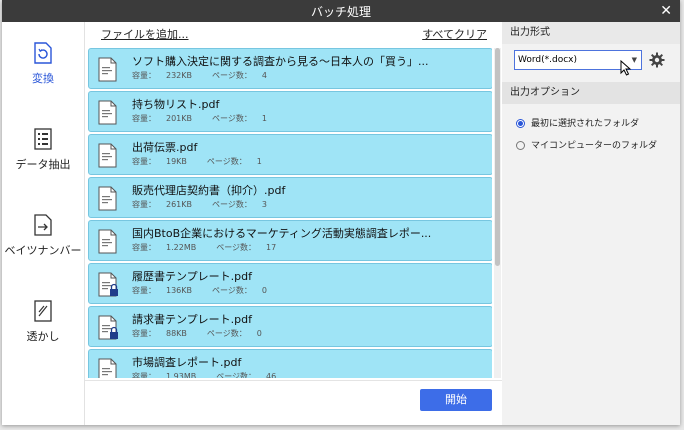 This screenshot has height=430, width=684. Describe the element at coordinates (164, 247) in the screenshot. I see `file-size: 容量： 1.22MB` at that location.